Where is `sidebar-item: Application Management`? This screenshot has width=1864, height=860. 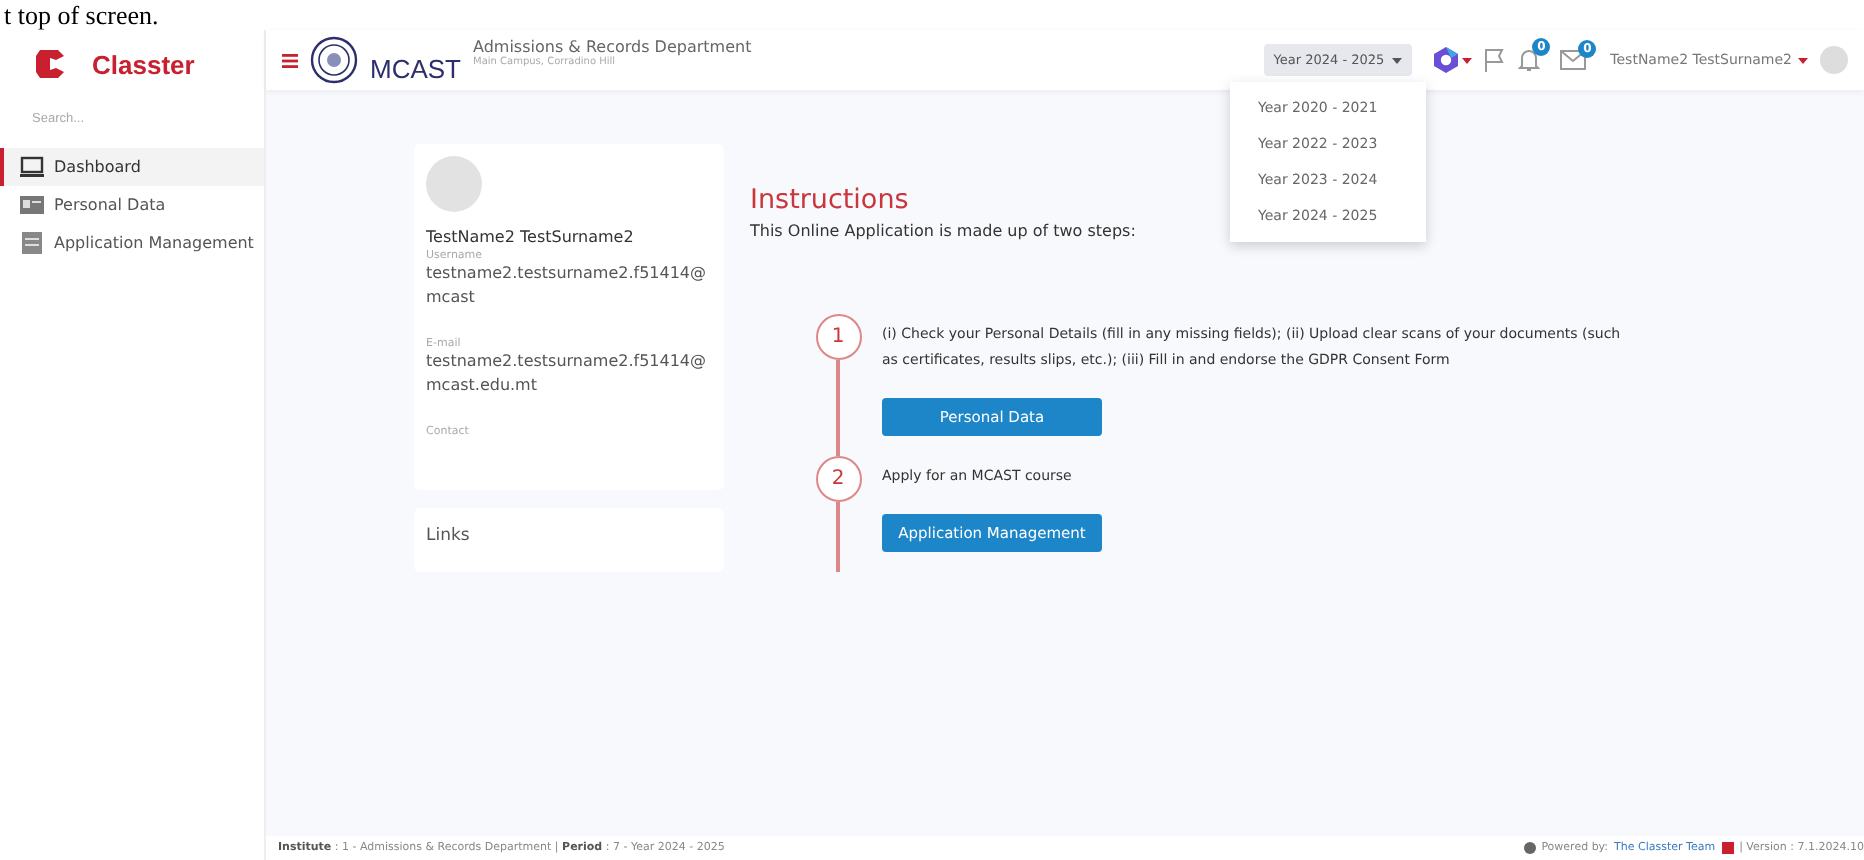 sidebar-item: Application Management is located at coordinates (132, 243).